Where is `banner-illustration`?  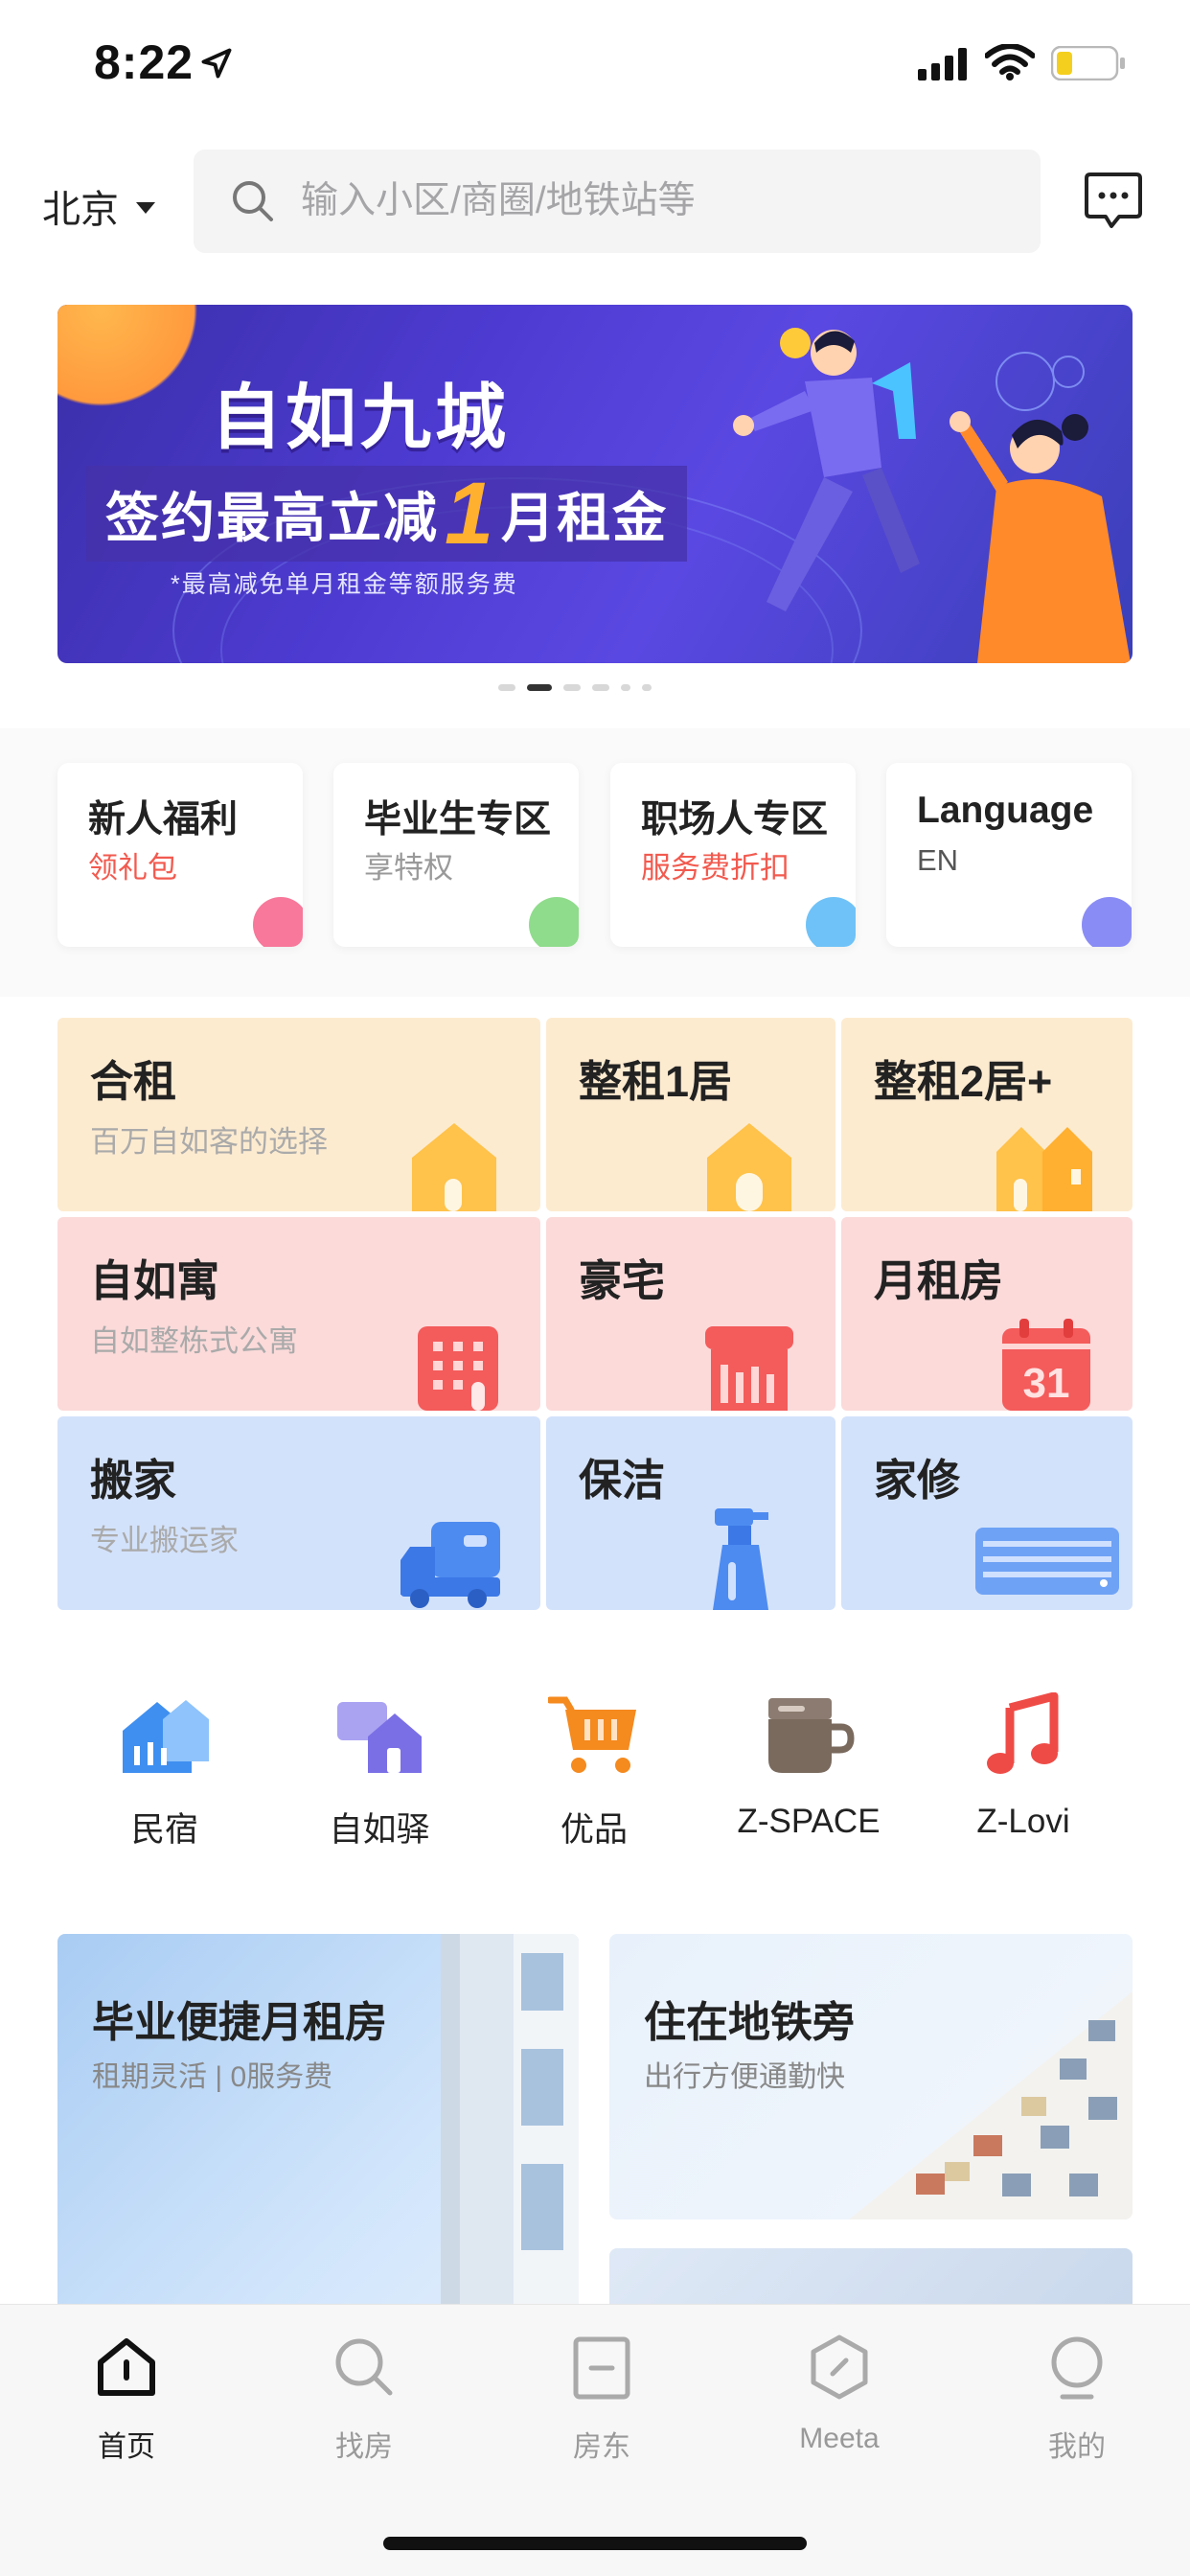 banner-illustration is located at coordinates (932, 495).